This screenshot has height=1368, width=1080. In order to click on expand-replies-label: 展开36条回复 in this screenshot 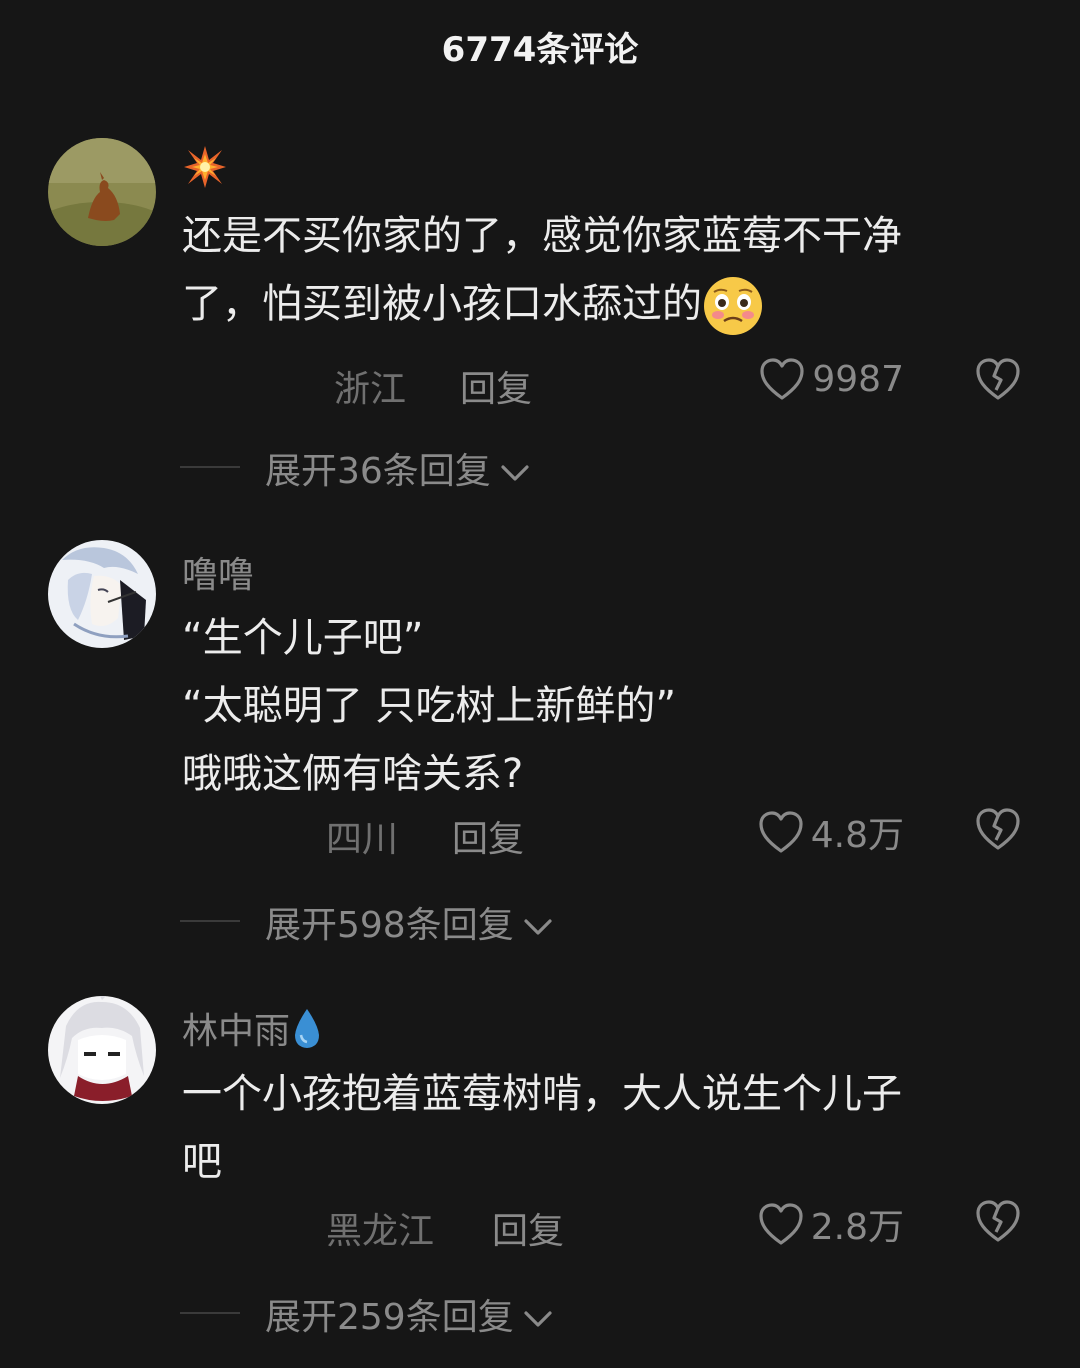, I will do `click(398, 468)`.